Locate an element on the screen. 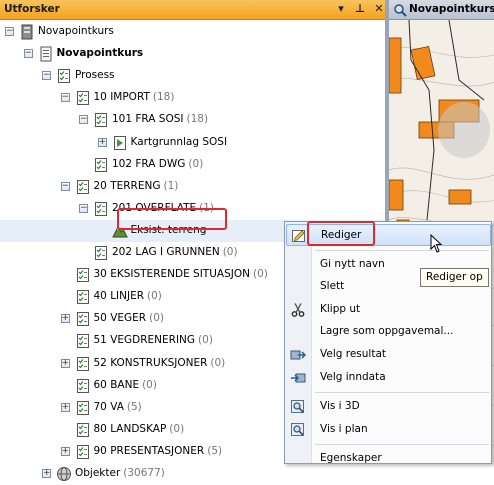 The image size is (494, 485). menu-item-label: Egenskaper is located at coordinates (351, 458).